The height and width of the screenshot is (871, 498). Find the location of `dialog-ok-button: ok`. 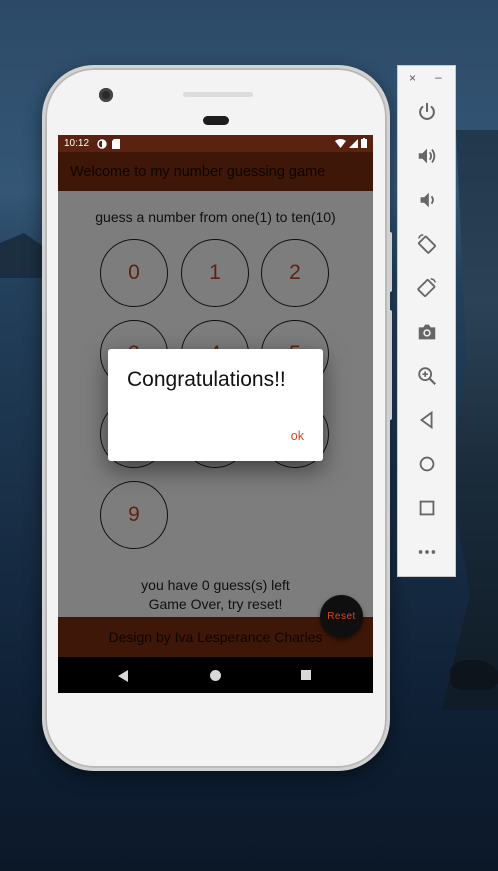

dialog-ok-button: ok is located at coordinates (297, 436).